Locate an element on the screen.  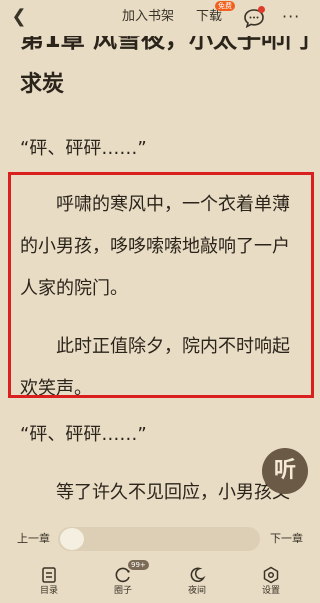
more-icon: ··· is located at coordinates (291, 17).